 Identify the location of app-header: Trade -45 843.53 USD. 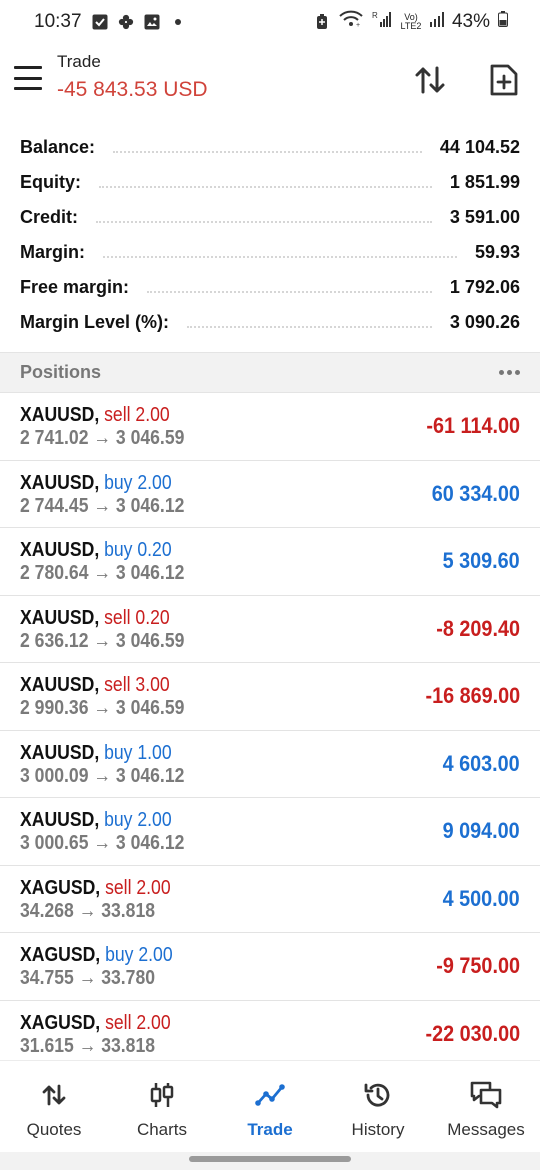
(270, 83).